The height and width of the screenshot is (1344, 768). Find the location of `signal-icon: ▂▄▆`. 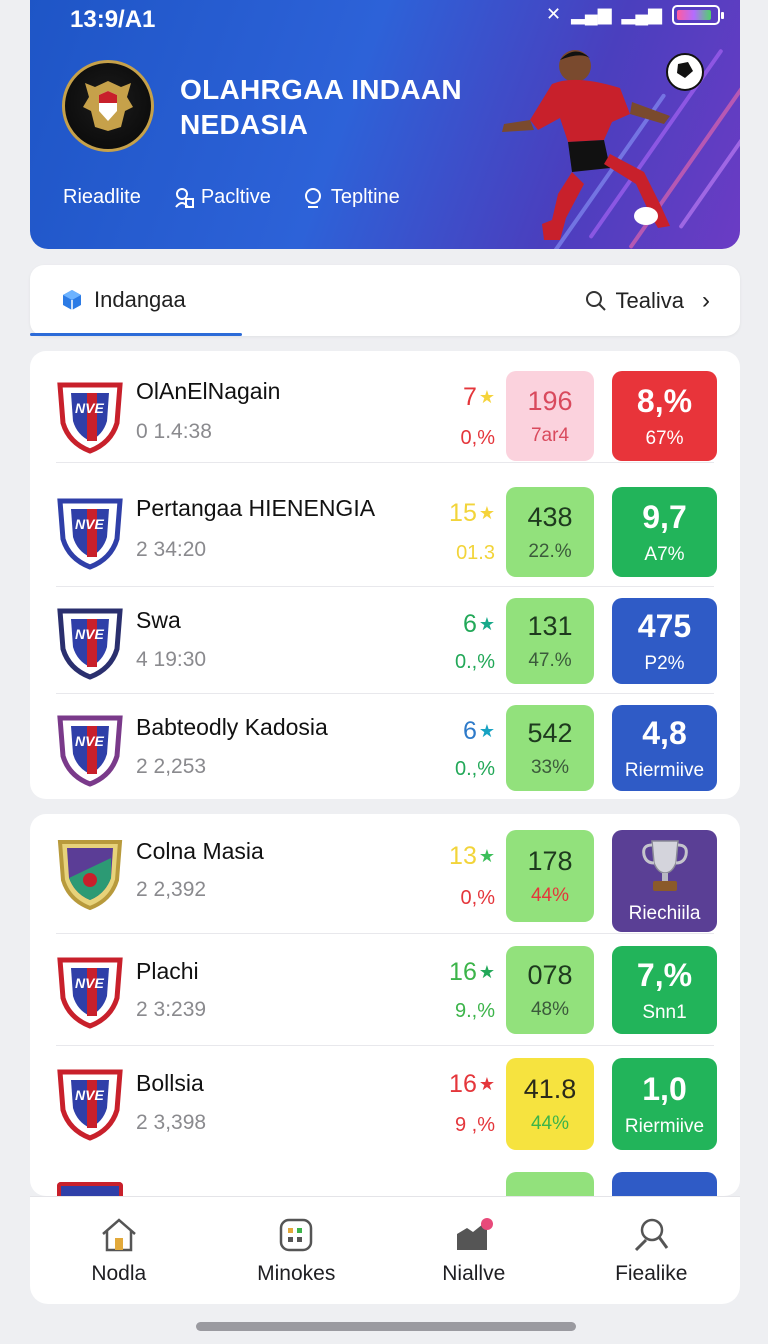

signal-icon: ▂▄▆ is located at coordinates (591, 14).